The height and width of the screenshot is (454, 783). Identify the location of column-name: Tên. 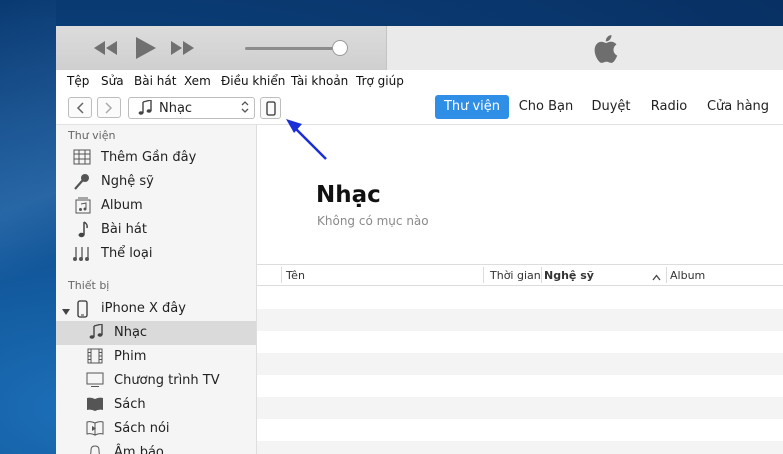
(295, 275).